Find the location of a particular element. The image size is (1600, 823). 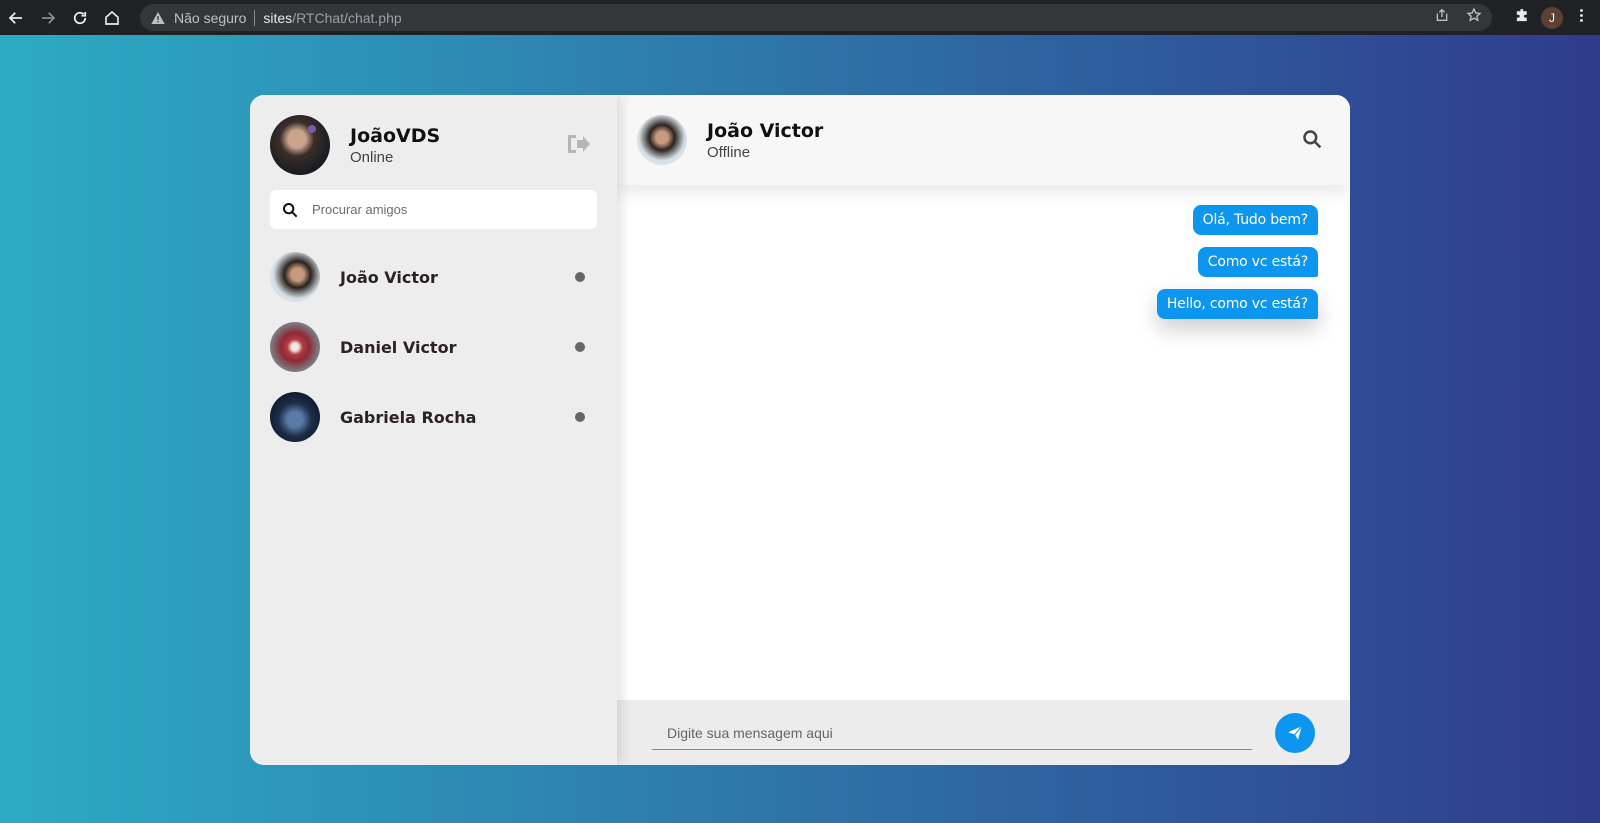

friend-search is located at coordinates (433, 209).